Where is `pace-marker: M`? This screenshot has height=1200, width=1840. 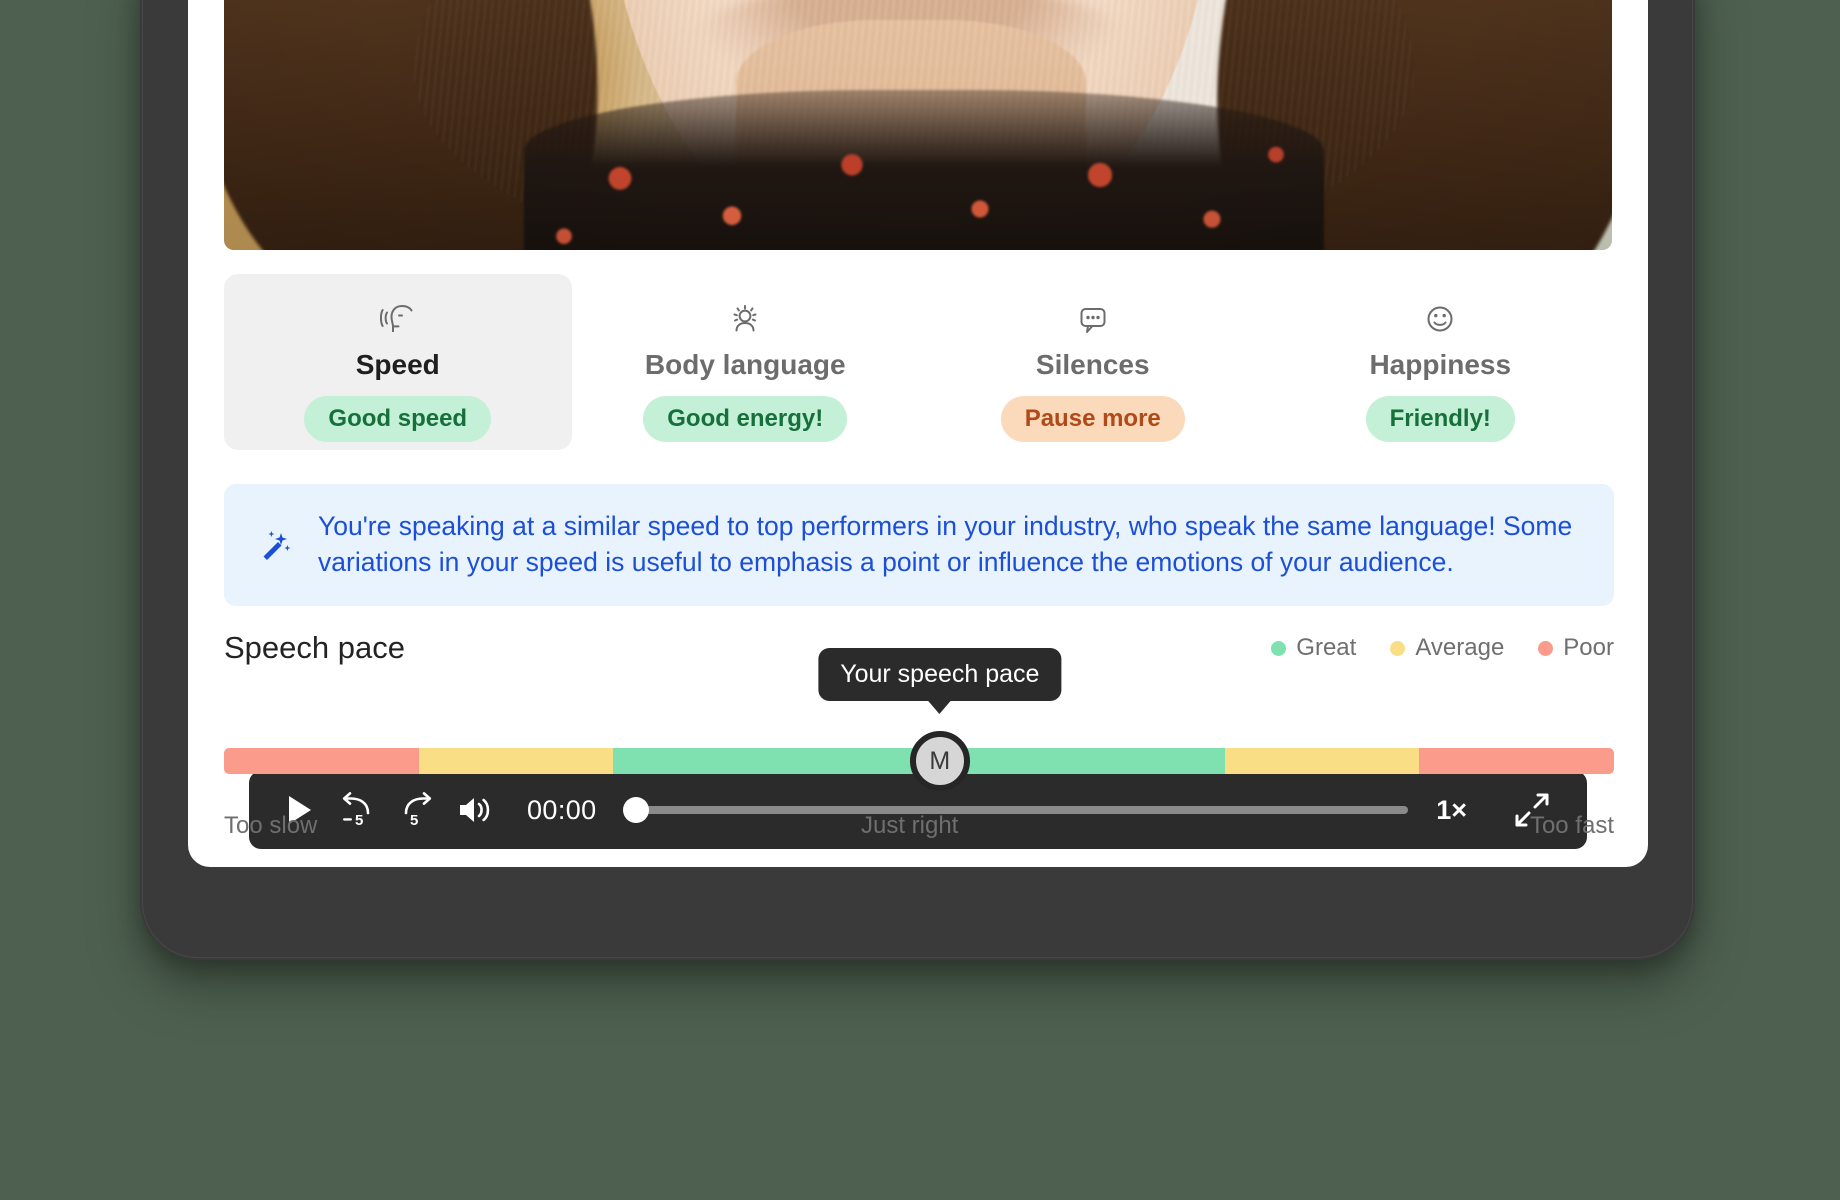
pace-marker: M is located at coordinates (939, 761).